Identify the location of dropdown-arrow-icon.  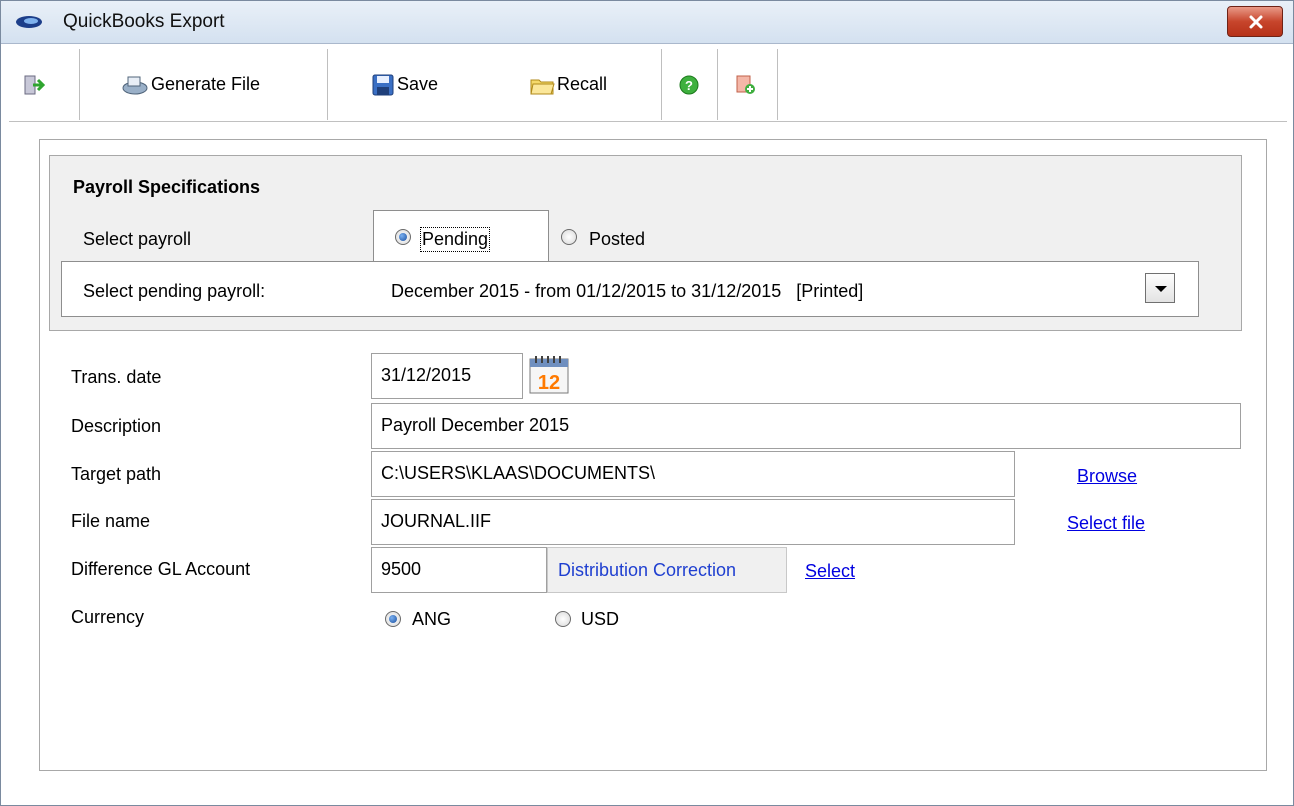
(1160, 288).